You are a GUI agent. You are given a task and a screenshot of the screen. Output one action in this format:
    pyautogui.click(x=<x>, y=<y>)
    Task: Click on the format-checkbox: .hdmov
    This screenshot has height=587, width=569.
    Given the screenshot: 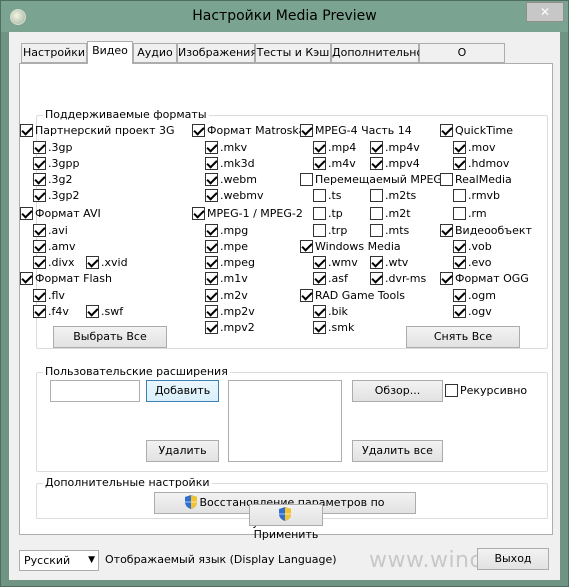 What is the action you would take?
    pyautogui.click(x=481, y=164)
    